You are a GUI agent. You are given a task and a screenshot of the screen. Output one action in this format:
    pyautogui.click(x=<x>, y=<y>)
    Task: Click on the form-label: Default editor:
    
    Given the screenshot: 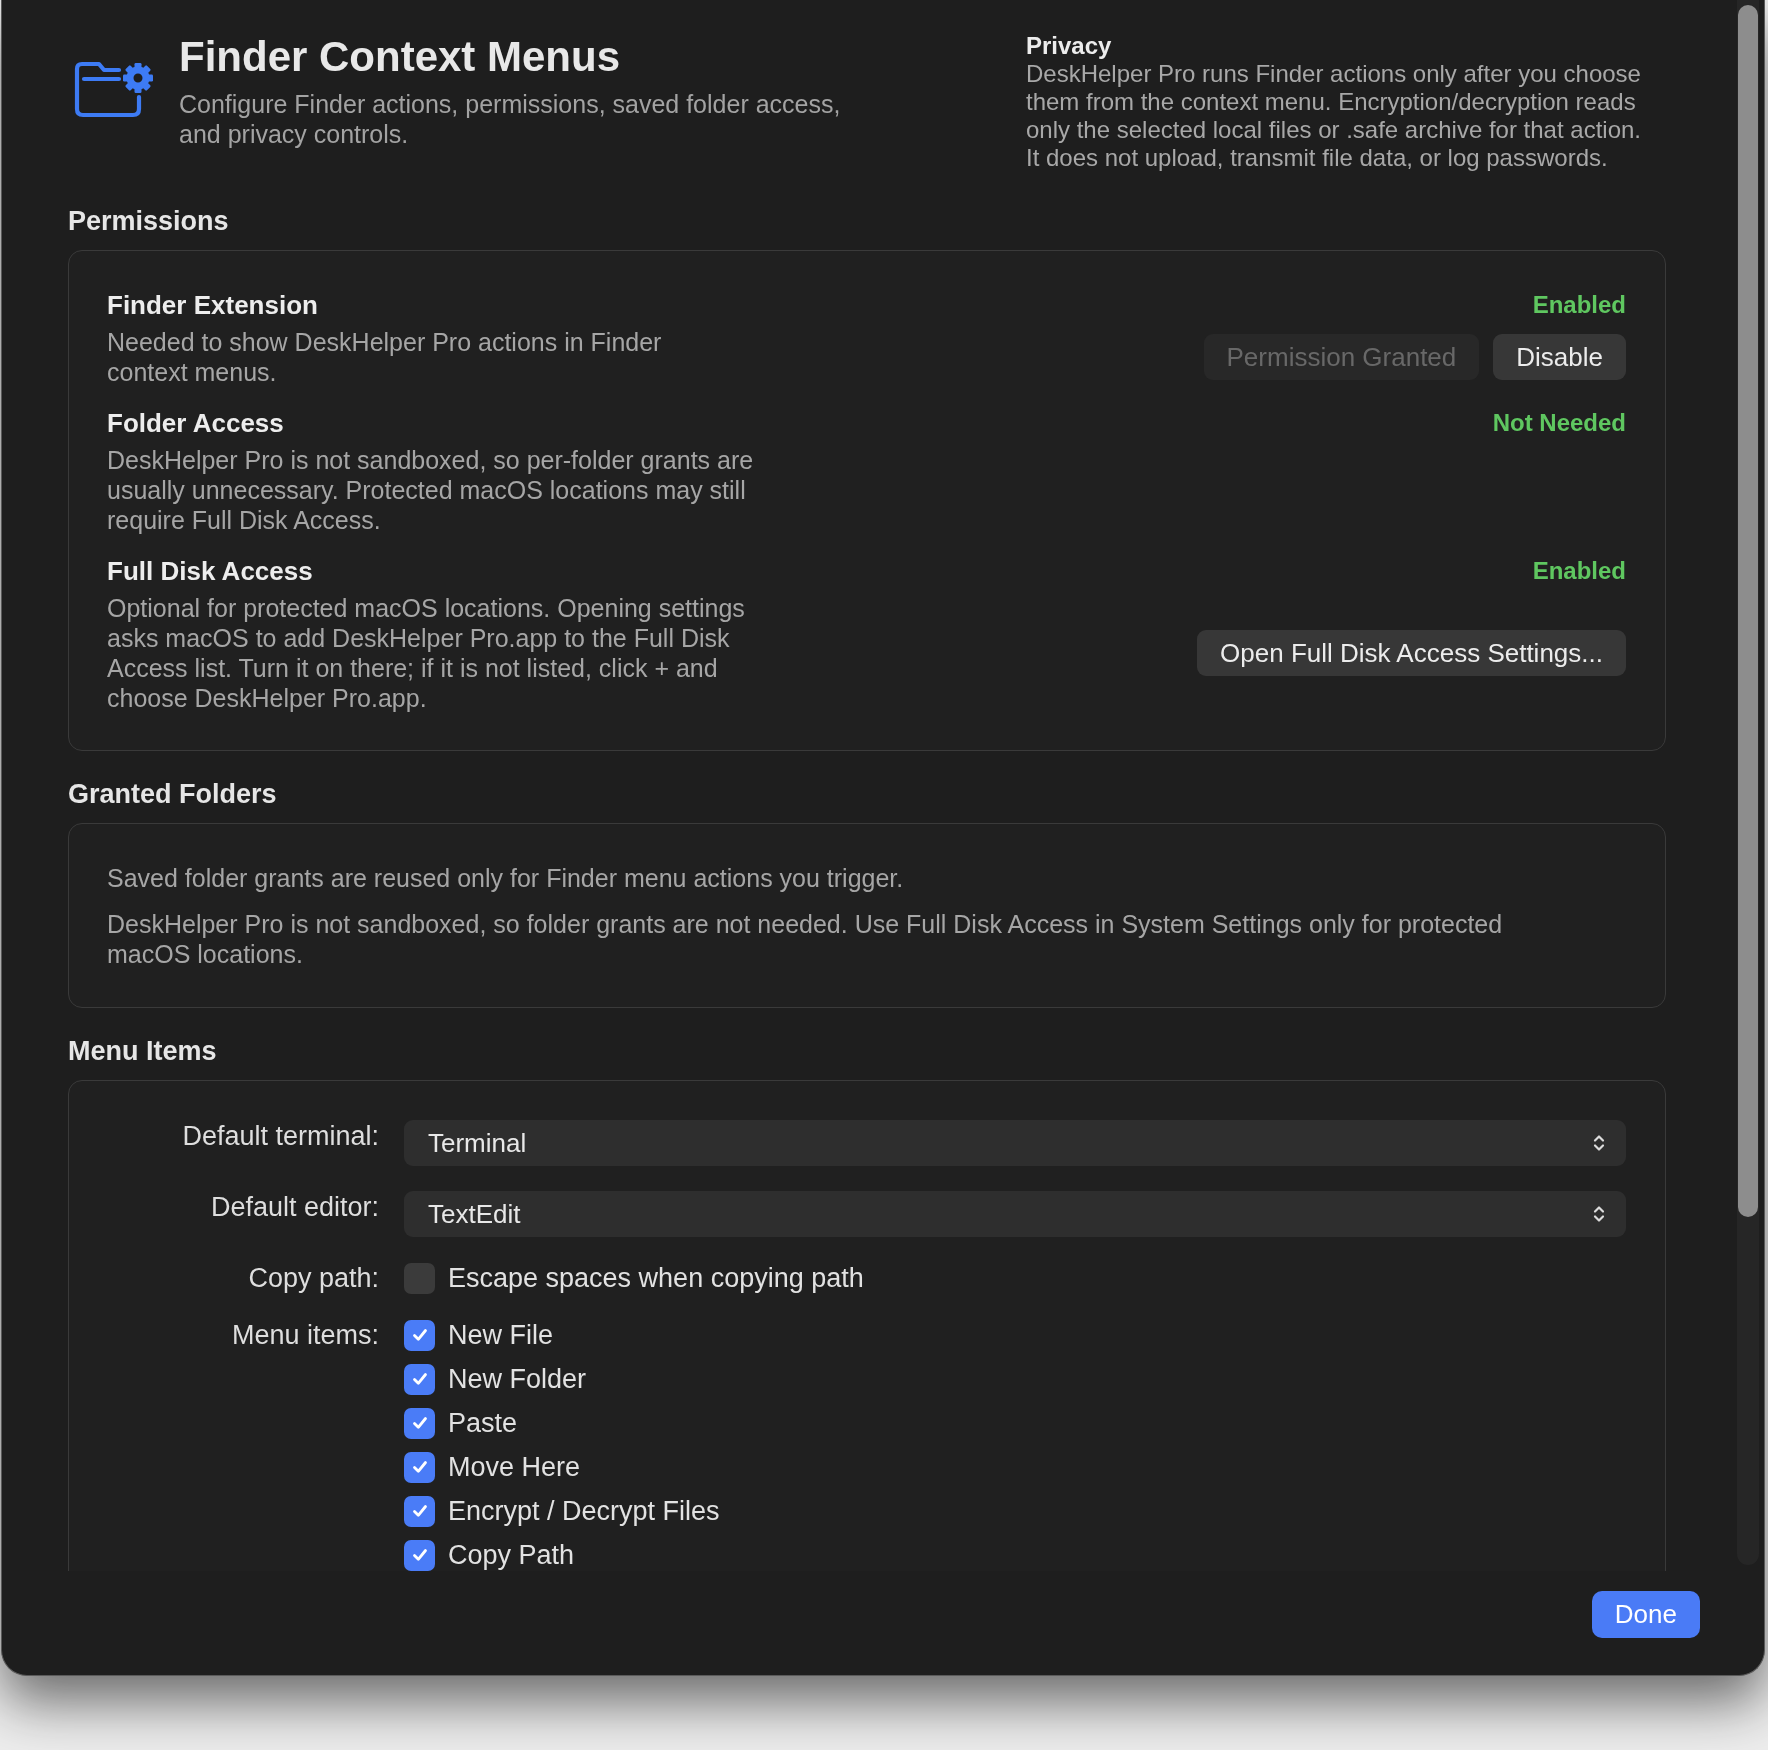 What is the action you would take?
    pyautogui.click(x=294, y=1207)
    